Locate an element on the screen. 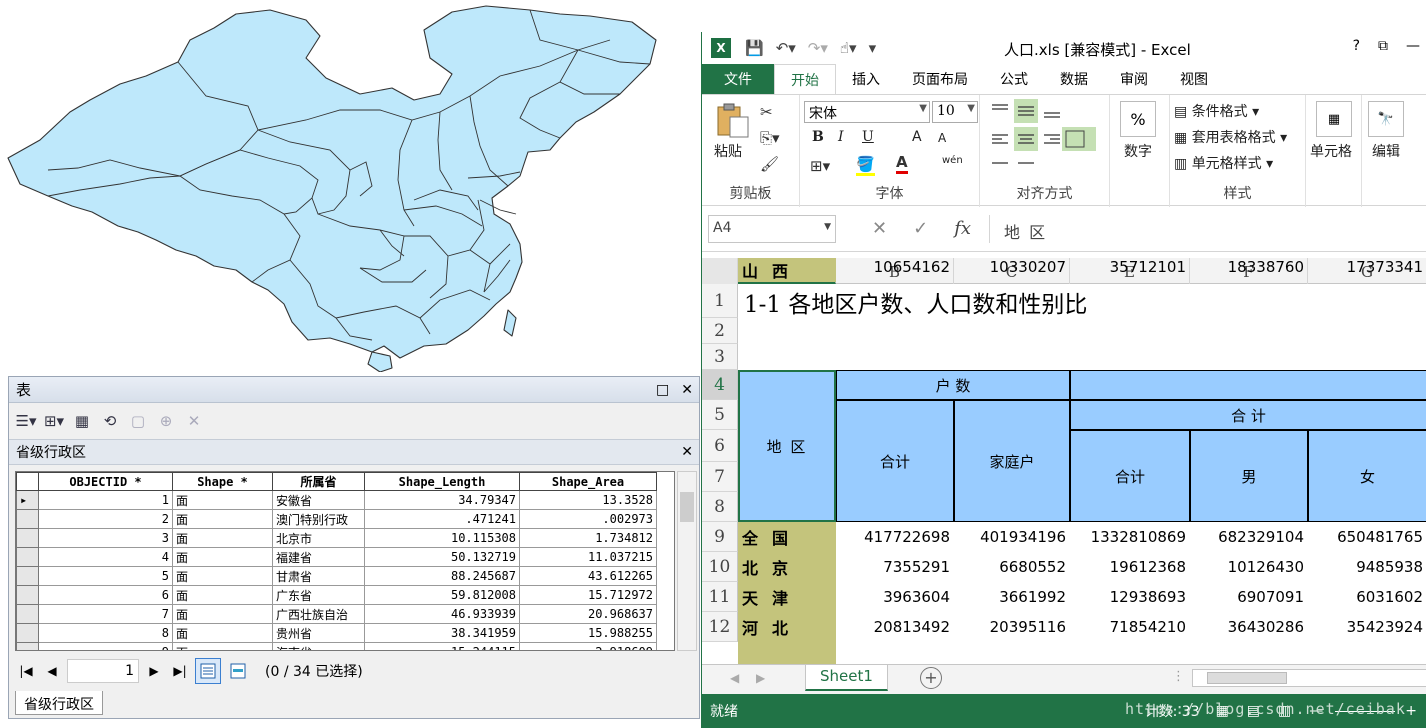 This screenshot has height=728, width=1426. row-header: 4 is located at coordinates (720, 385).